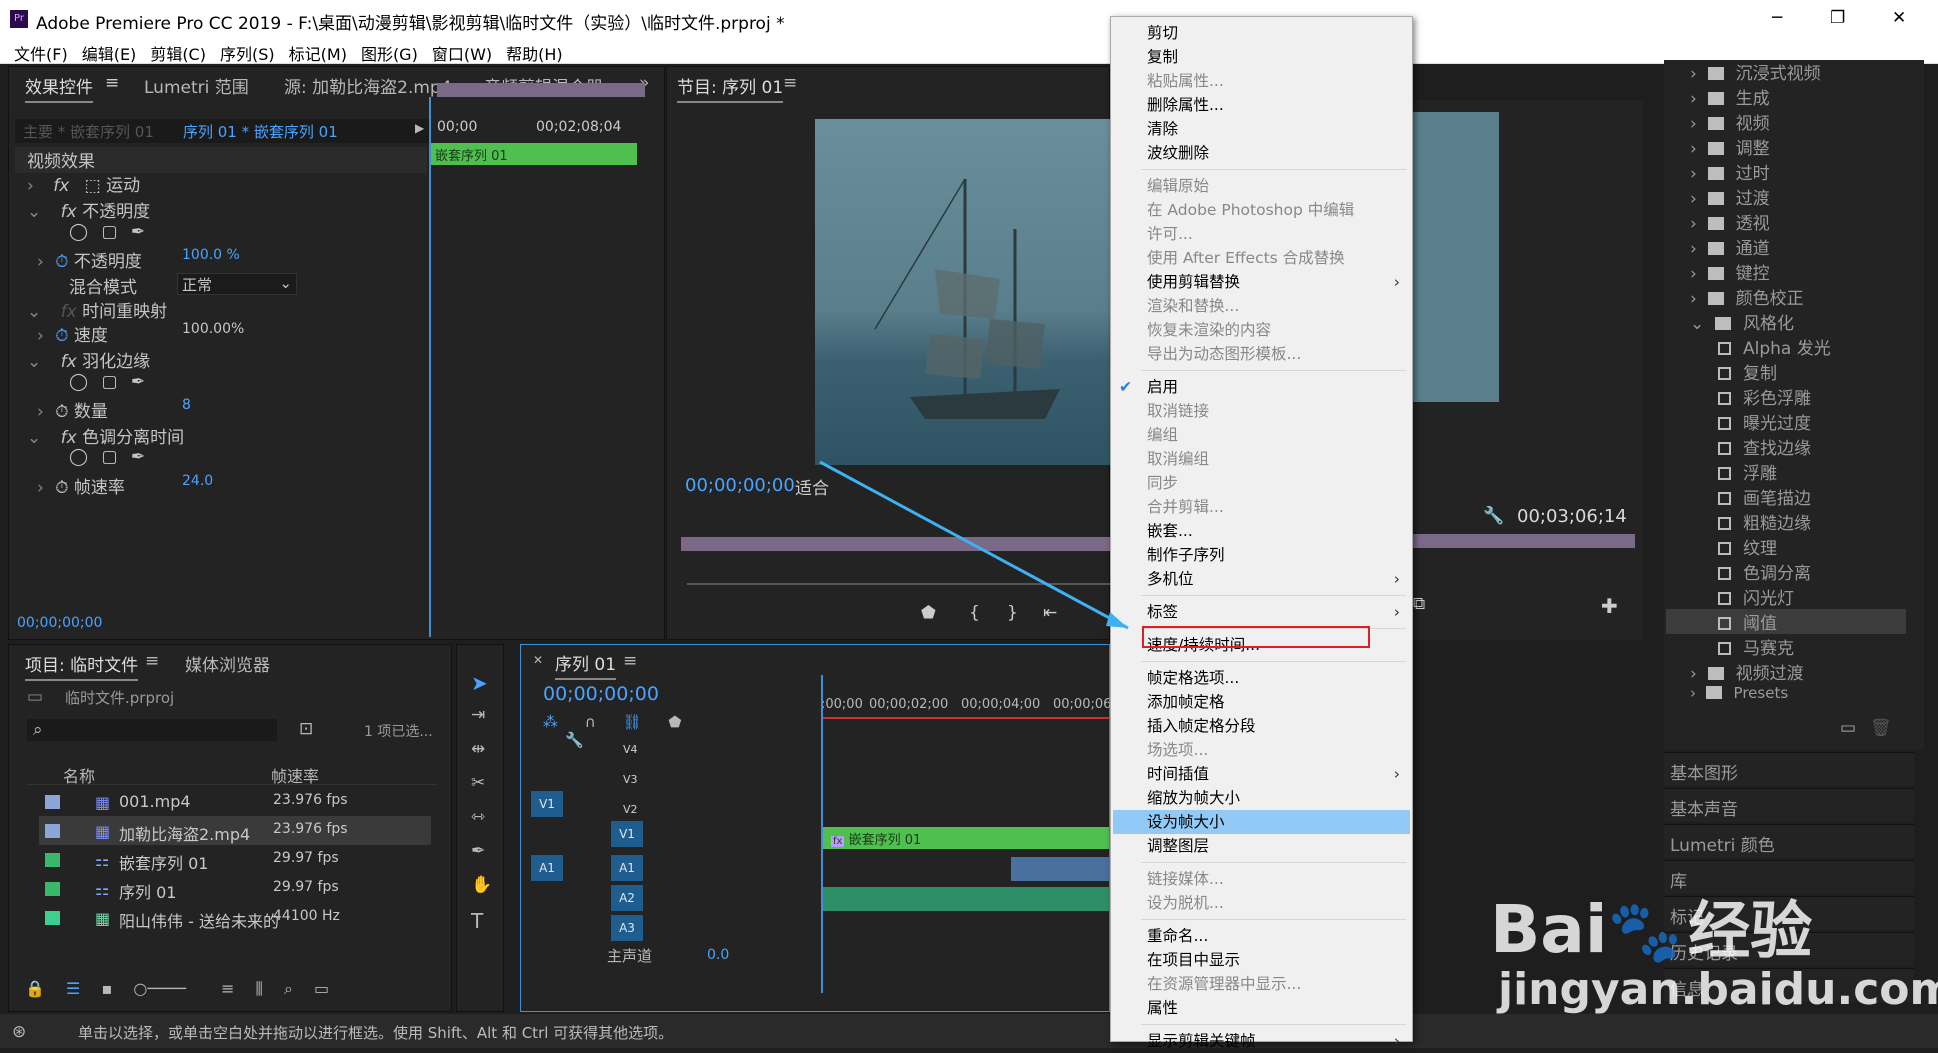 This screenshot has height=1053, width=1938. What do you see at coordinates (247, 53) in the screenshot?
I see `menu-sequence: 序列(S)` at bounding box center [247, 53].